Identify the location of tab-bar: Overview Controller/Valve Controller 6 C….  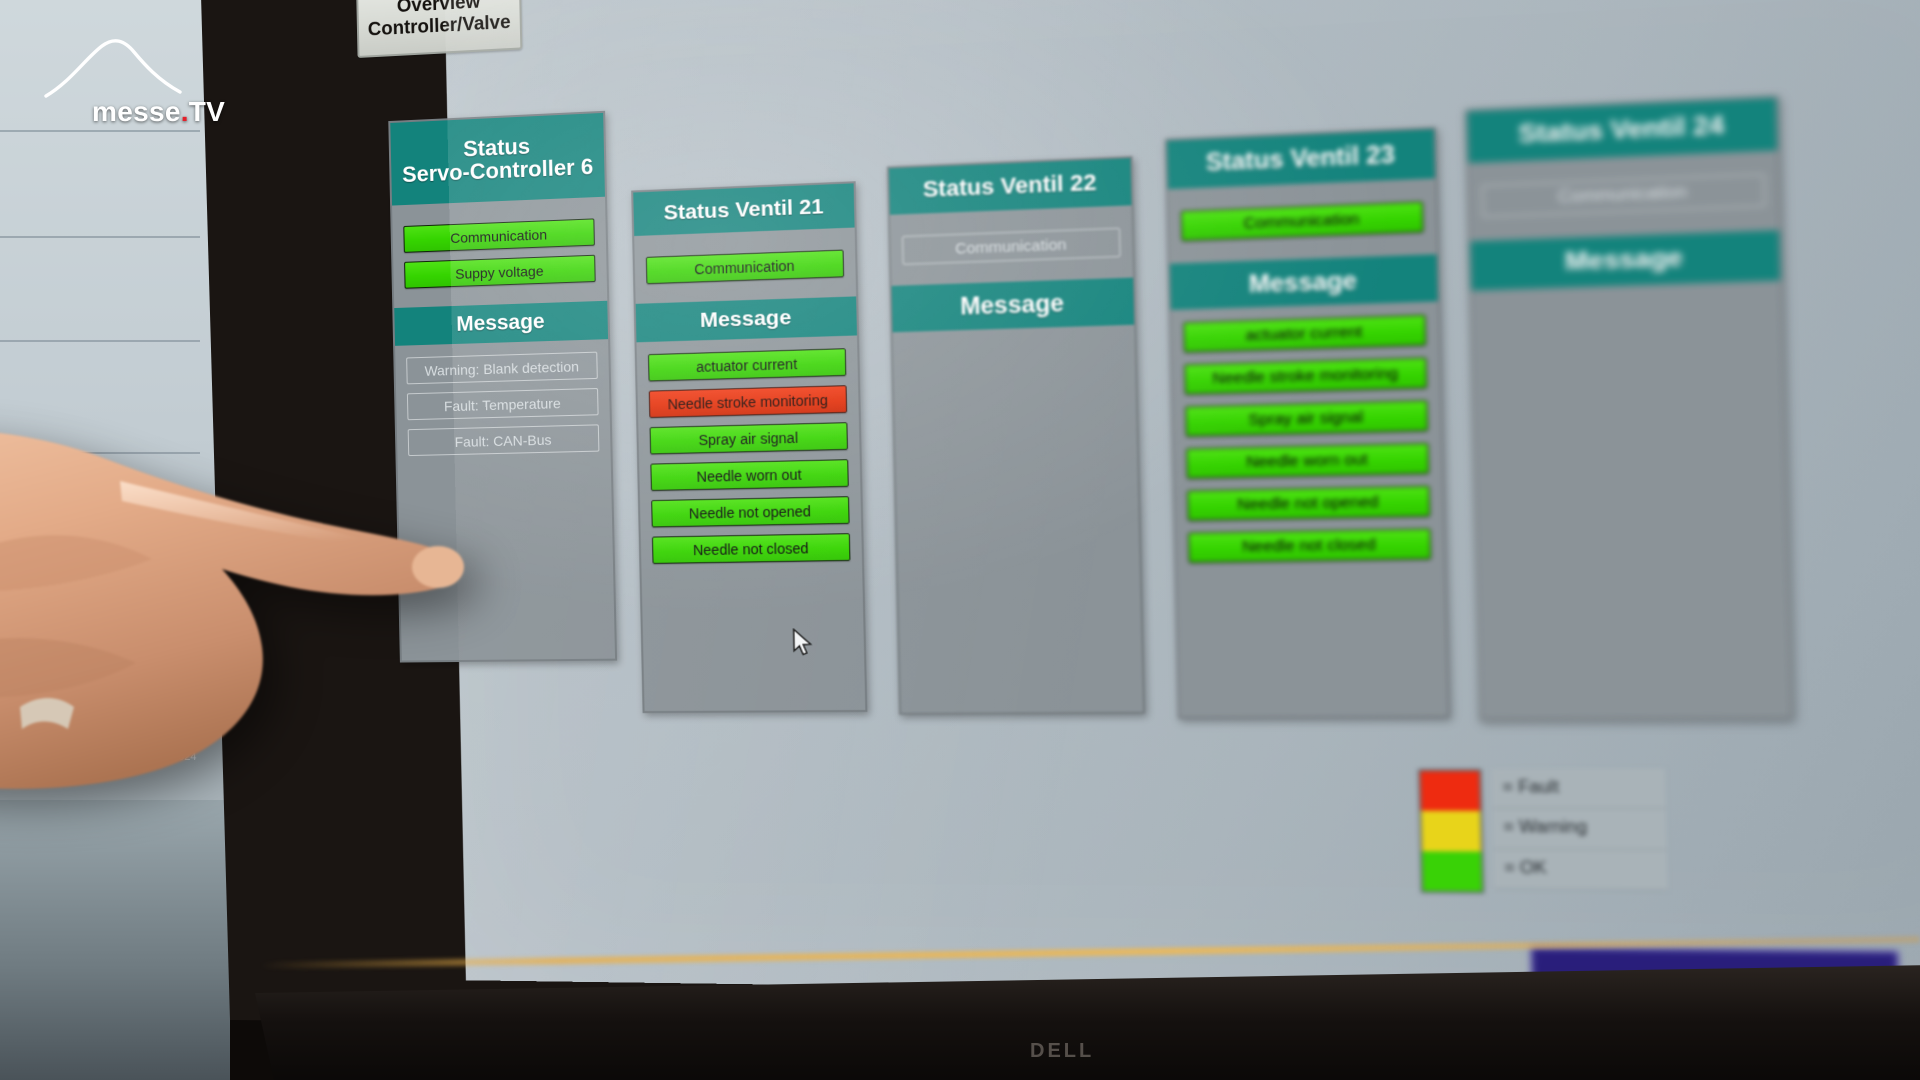
(1137, 29).